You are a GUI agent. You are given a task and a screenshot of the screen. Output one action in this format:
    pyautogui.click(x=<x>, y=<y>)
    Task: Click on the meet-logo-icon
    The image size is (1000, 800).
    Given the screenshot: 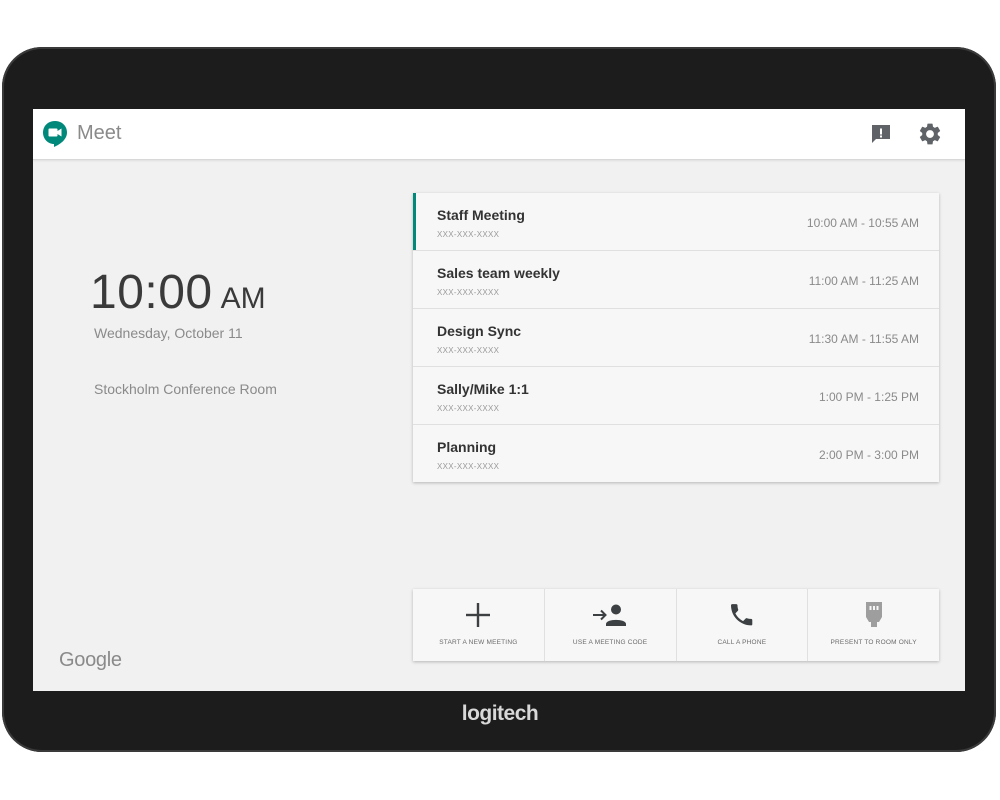 What is the action you would take?
    pyautogui.click(x=55, y=134)
    